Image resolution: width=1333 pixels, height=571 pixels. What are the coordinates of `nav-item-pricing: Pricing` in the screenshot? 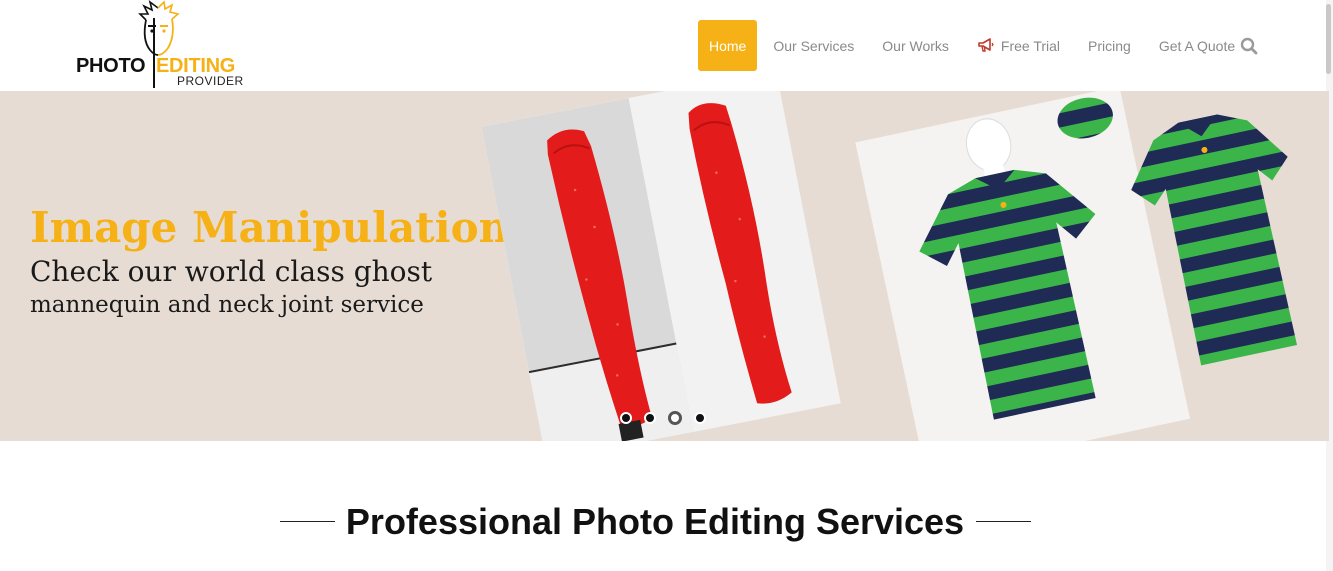 It's located at (1109, 45).